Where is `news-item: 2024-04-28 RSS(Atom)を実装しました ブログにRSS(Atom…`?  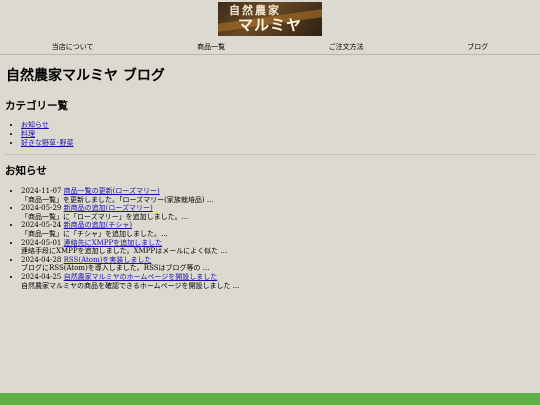
news-item: 2024-04-28 RSS(Atom)を実装しました ブログにRSS(Atom… is located at coordinates (278, 264).